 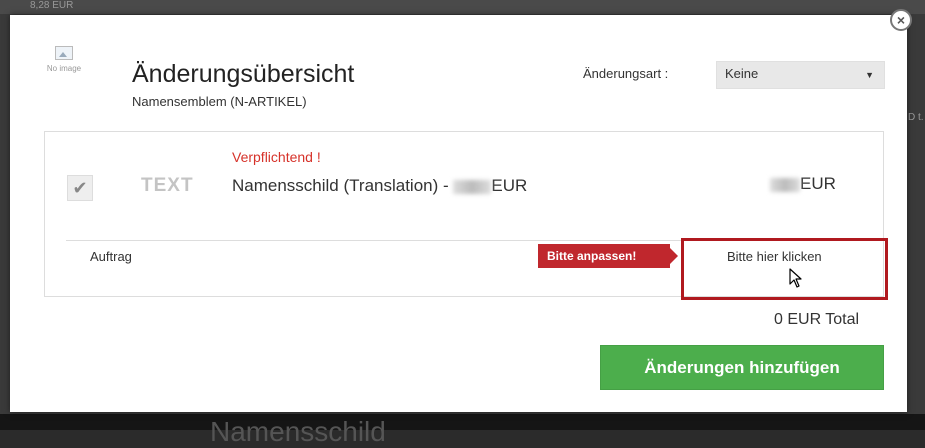 What do you see at coordinates (742, 73) in the screenshot?
I see `change-type-value: Keine` at bounding box center [742, 73].